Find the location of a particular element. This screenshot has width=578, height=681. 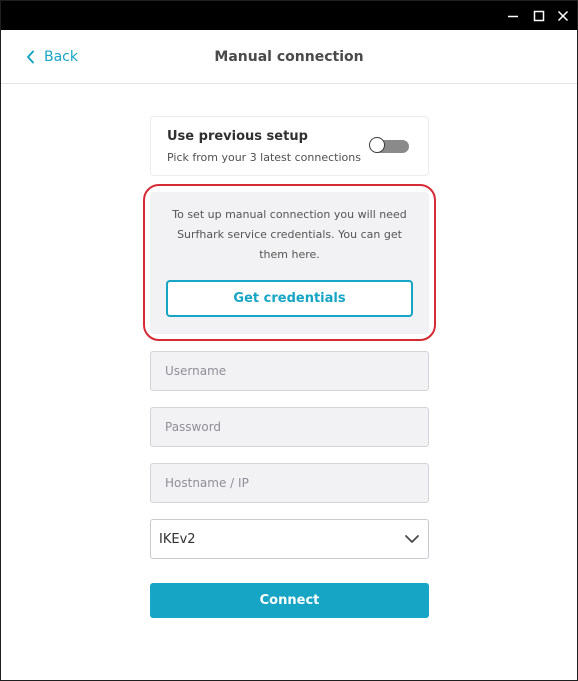

page-header: Back Manual connection is located at coordinates (289, 57).